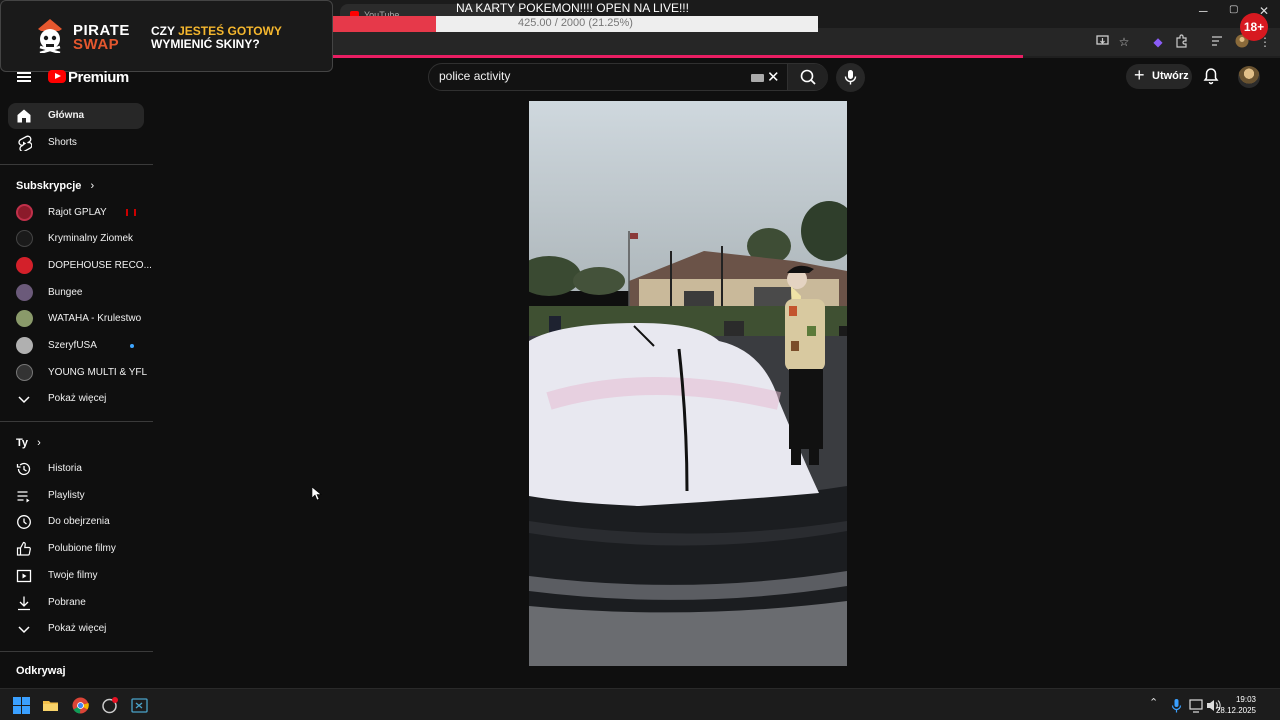  I want to click on windows-start-icon, so click(21, 705).